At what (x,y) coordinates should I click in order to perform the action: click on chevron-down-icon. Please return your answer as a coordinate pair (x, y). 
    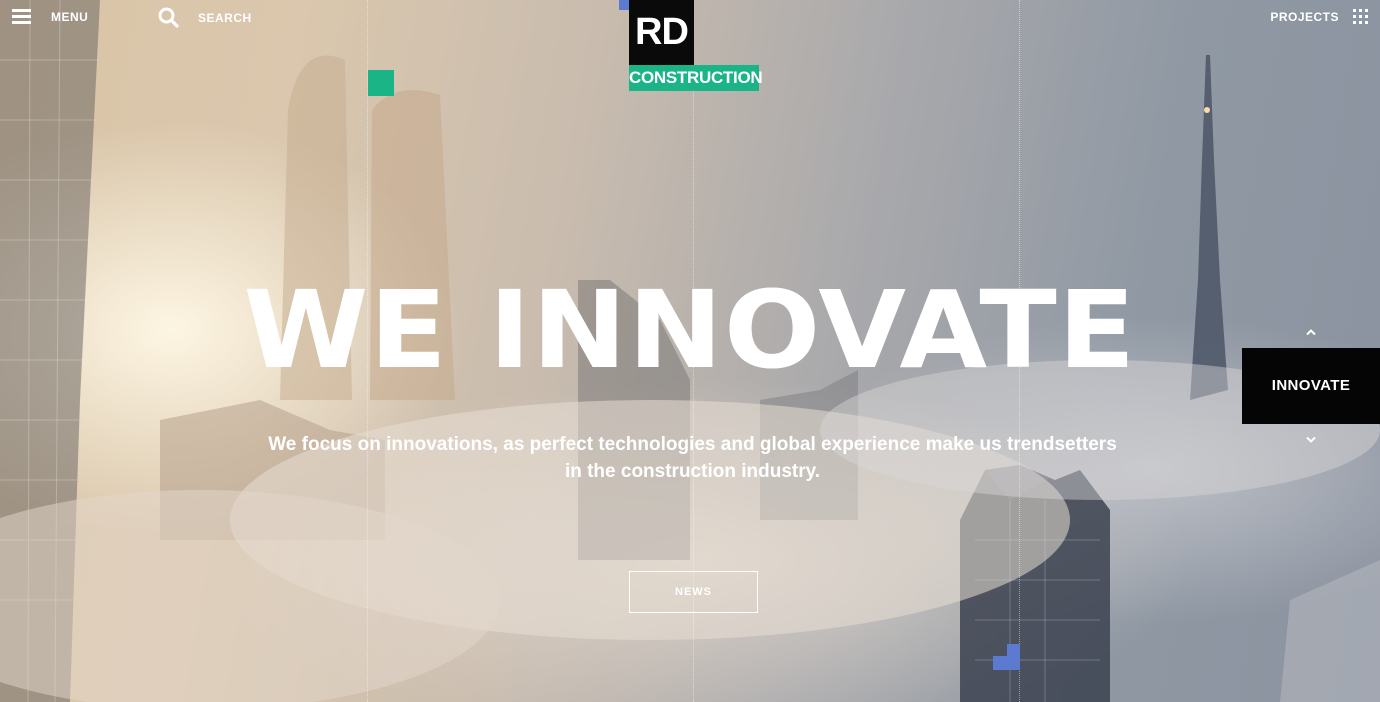
    Looking at the image, I should click on (1311, 439).